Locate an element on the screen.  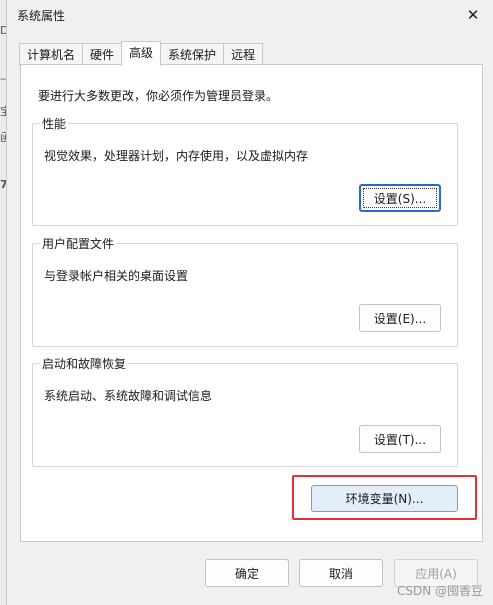
startup-recovery-description: 系统启动、系统故障和调试信息 is located at coordinates (128, 396).